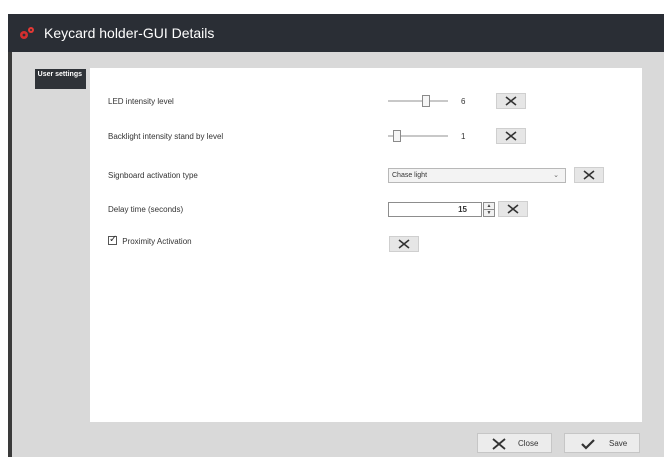 This screenshot has width=664, height=457. Describe the element at coordinates (410, 175) in the screenshot. I see `select-value: Chase light` at that location.